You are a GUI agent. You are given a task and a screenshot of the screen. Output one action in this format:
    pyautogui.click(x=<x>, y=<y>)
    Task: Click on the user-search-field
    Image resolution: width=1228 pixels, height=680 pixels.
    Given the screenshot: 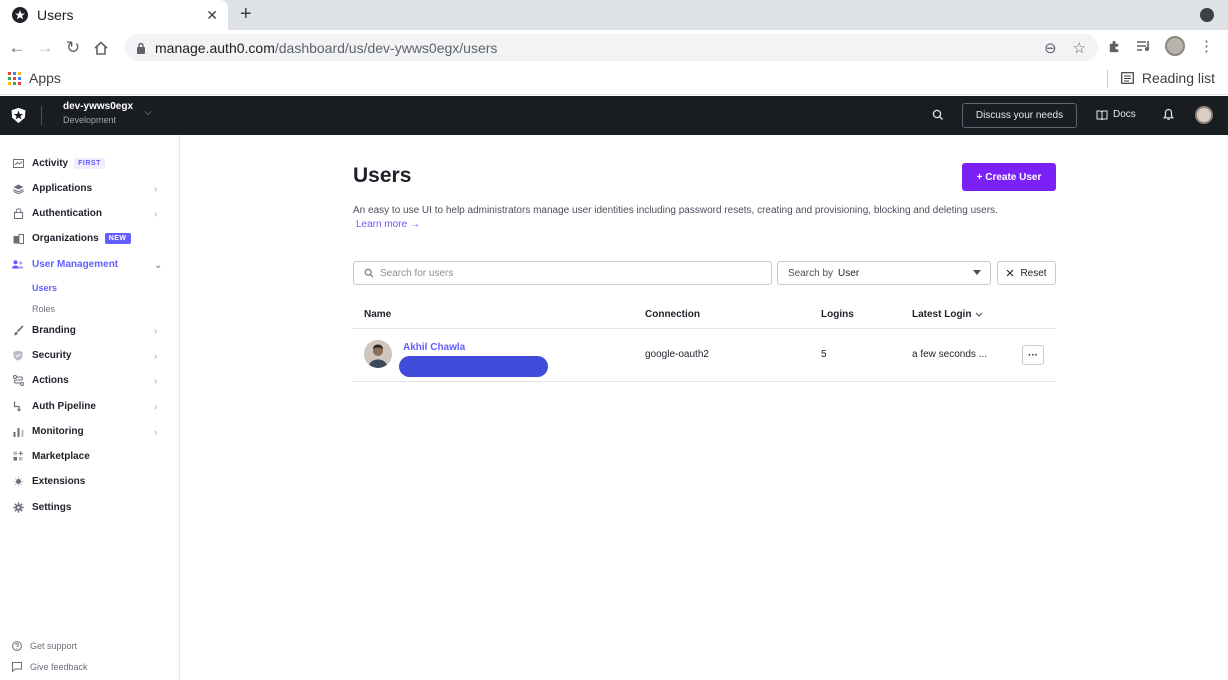 What is the action you would take?
    pyautogui.click(x=562, y=273)
    